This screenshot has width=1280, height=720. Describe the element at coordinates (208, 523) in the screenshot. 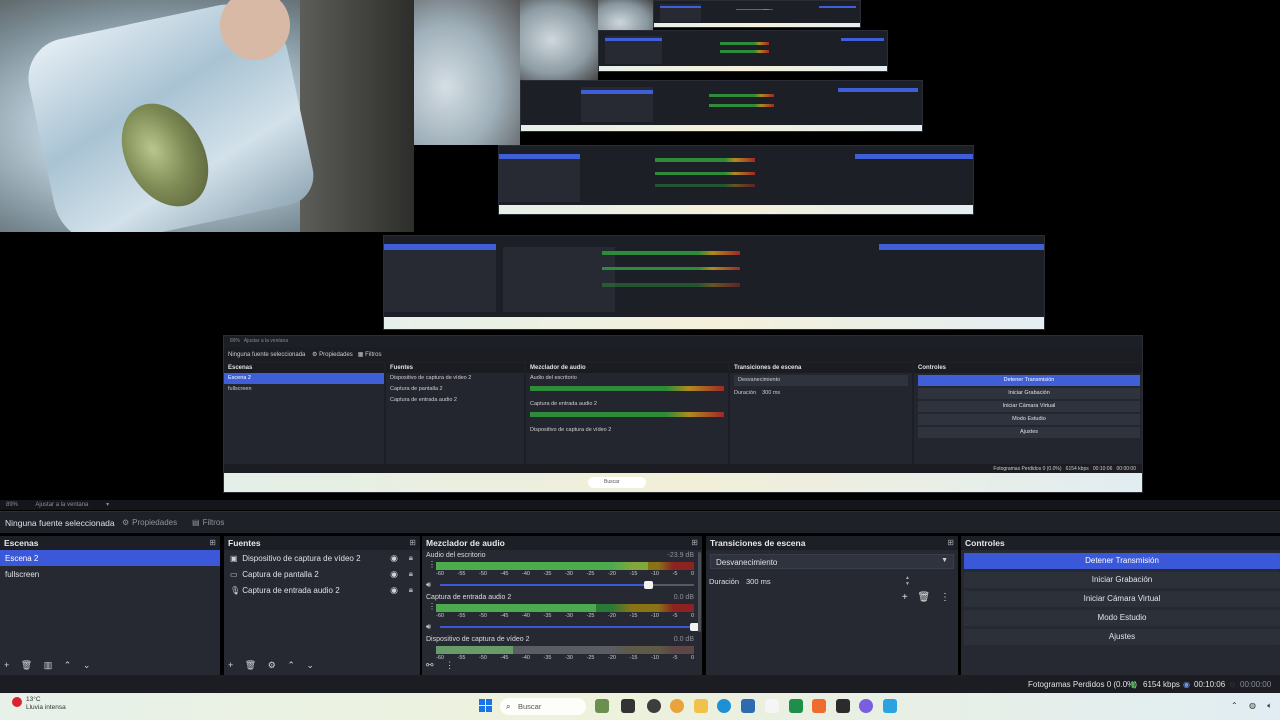

I see `filters-button: ▤ Filtros` at that location.